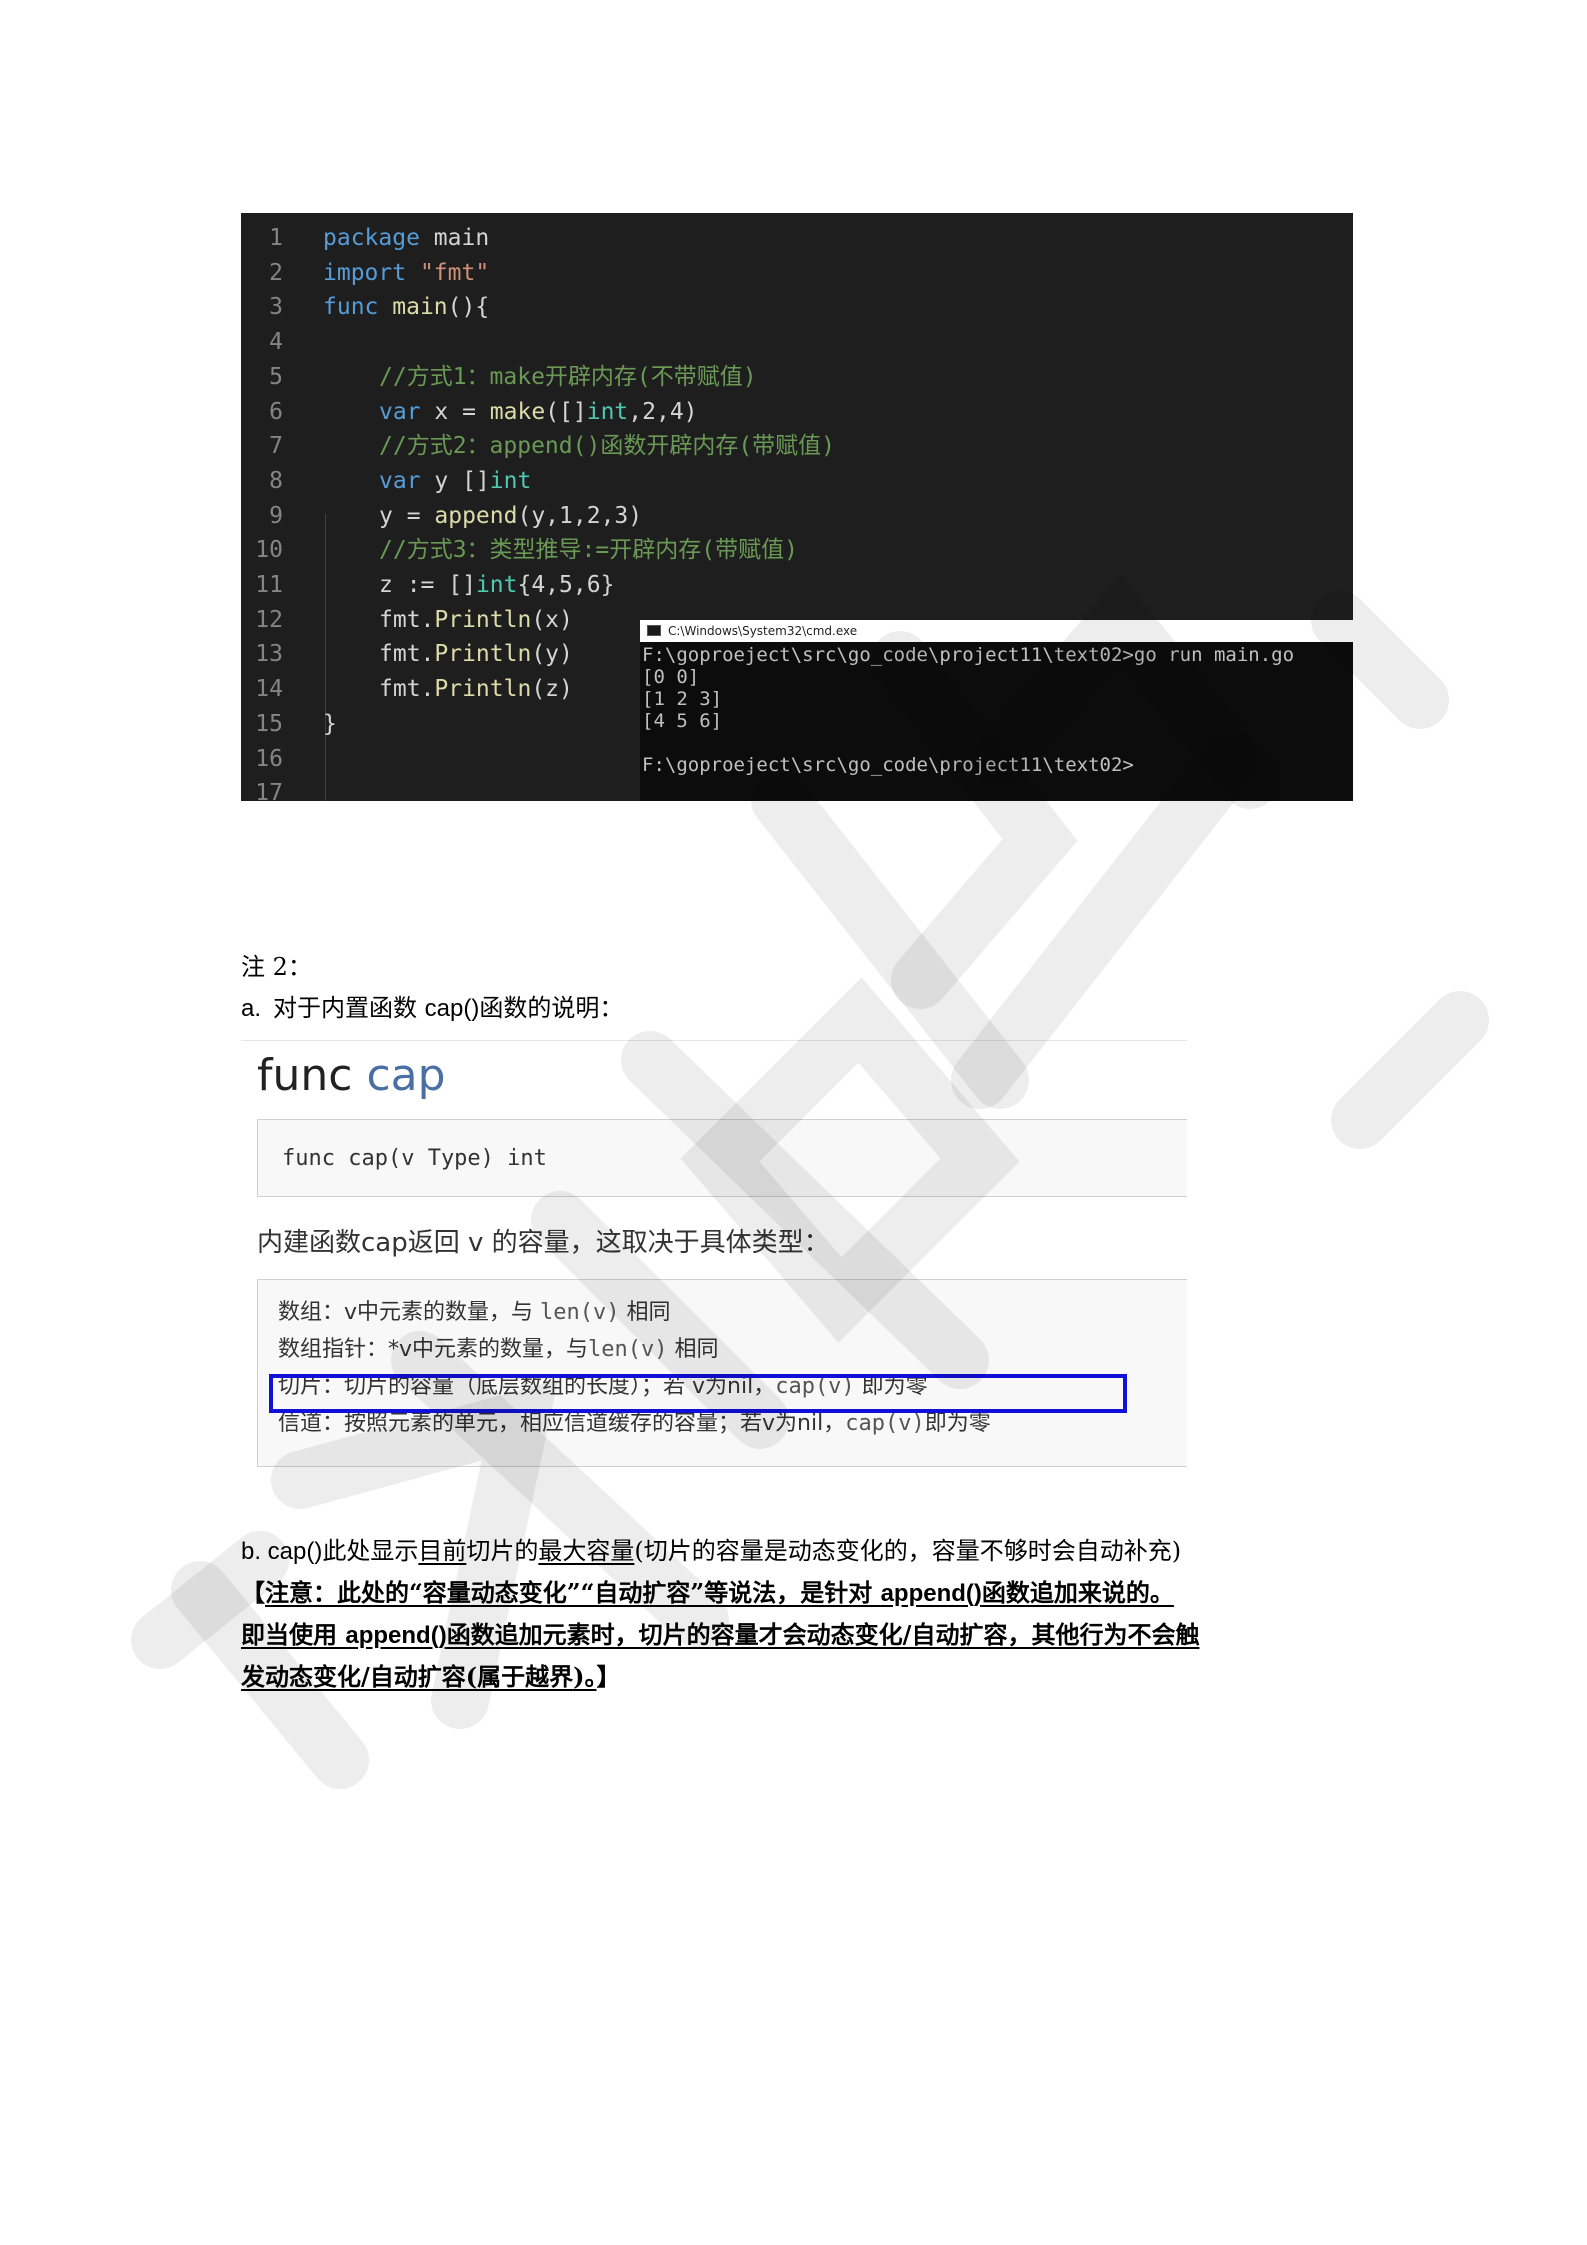  I want to click on line-number: 10, so click(269, 550).